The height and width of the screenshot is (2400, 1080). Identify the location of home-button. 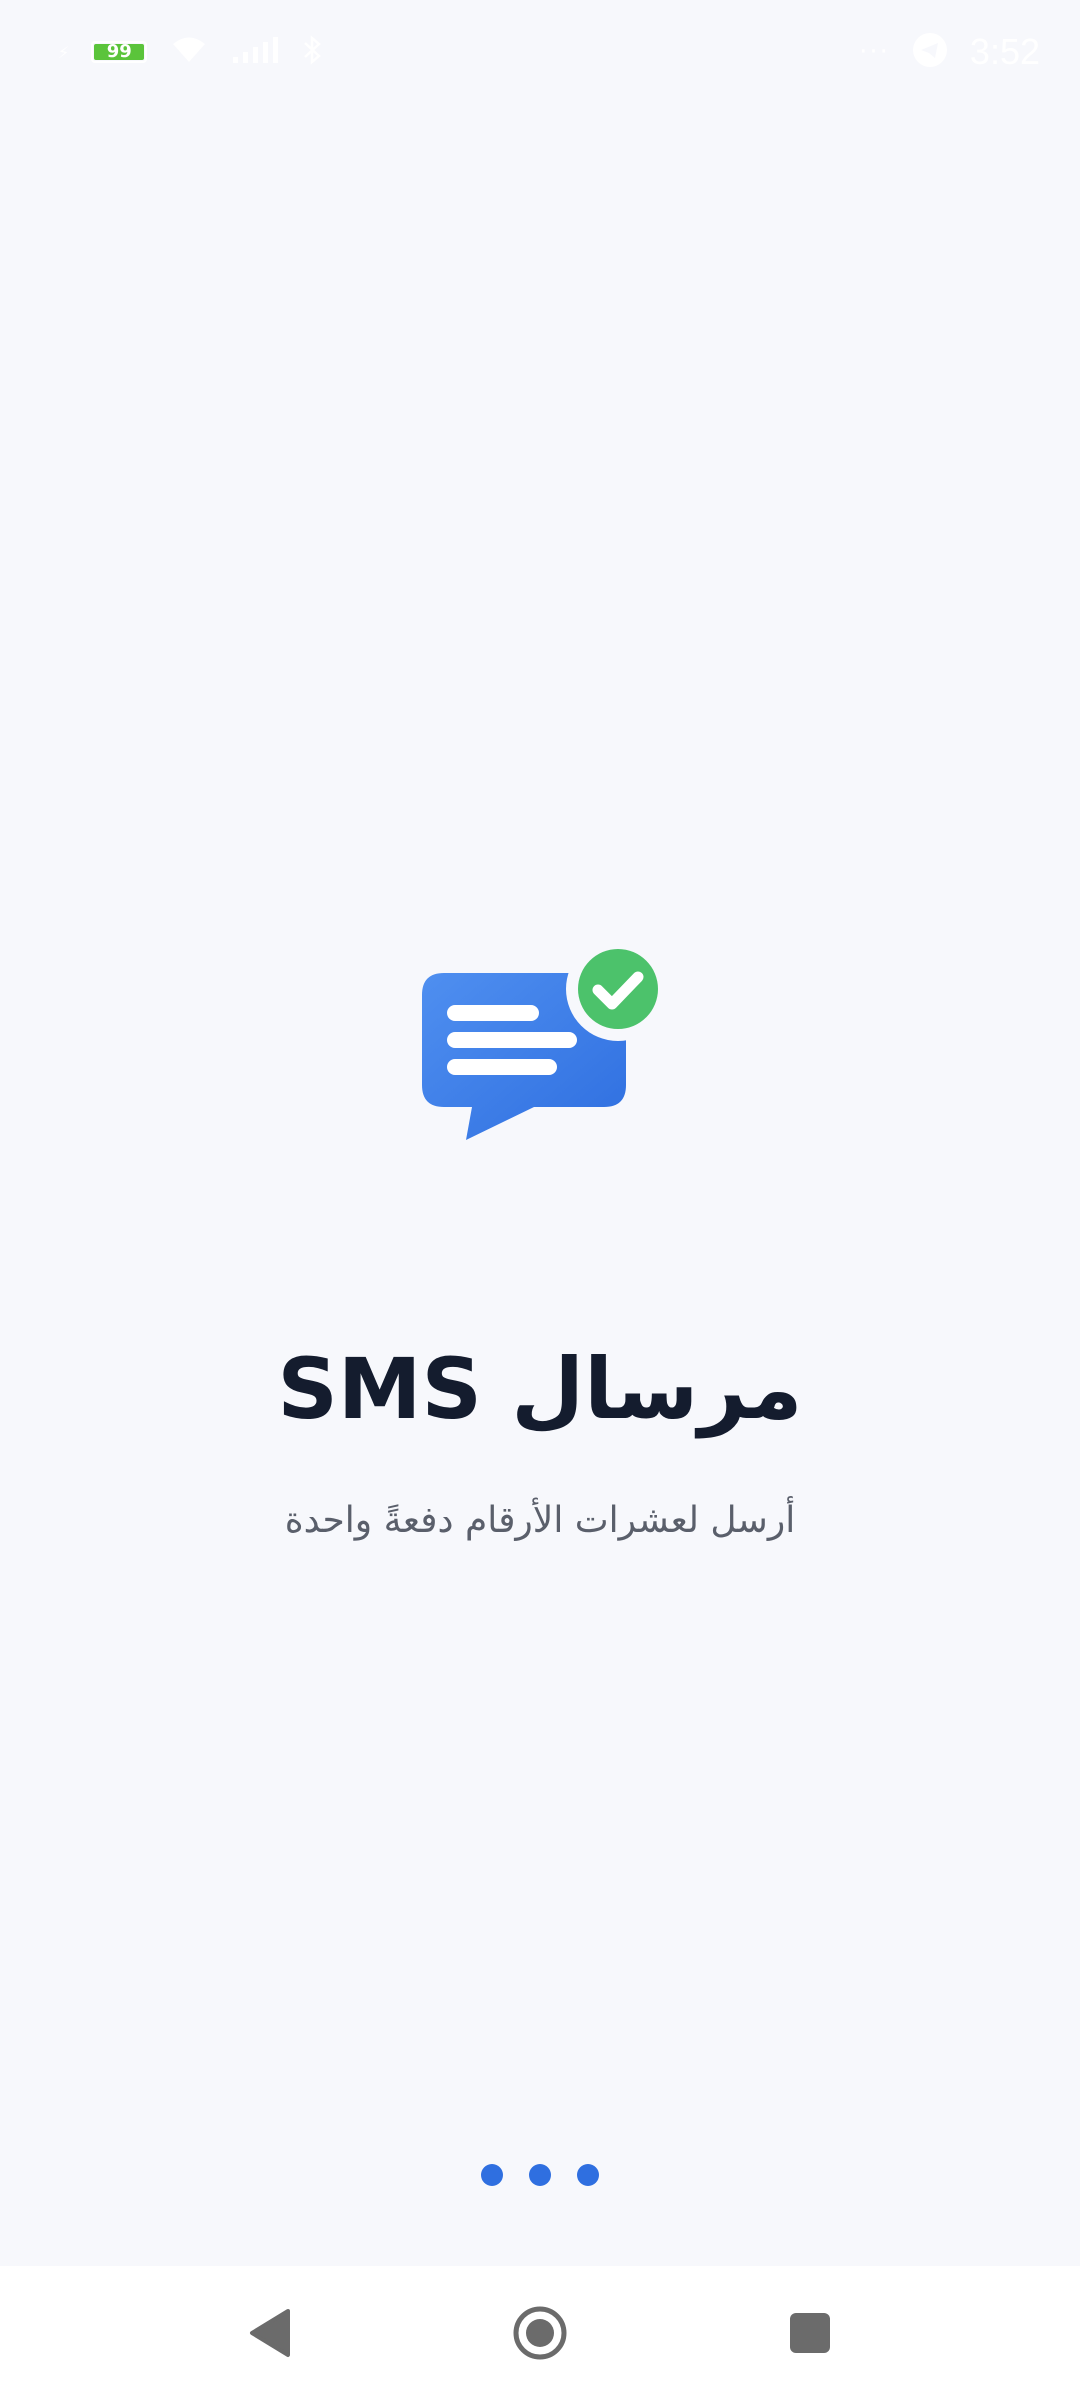
(540, 2333).